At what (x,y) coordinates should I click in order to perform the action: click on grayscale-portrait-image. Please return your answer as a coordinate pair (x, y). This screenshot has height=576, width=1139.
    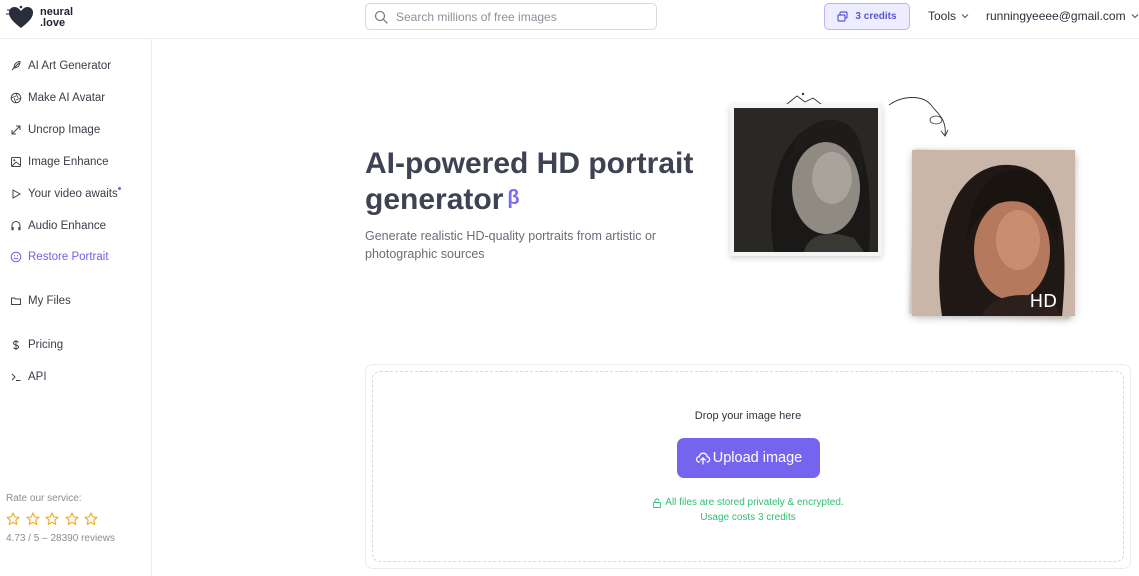
    Looking at the image, I should click on (806, 180).